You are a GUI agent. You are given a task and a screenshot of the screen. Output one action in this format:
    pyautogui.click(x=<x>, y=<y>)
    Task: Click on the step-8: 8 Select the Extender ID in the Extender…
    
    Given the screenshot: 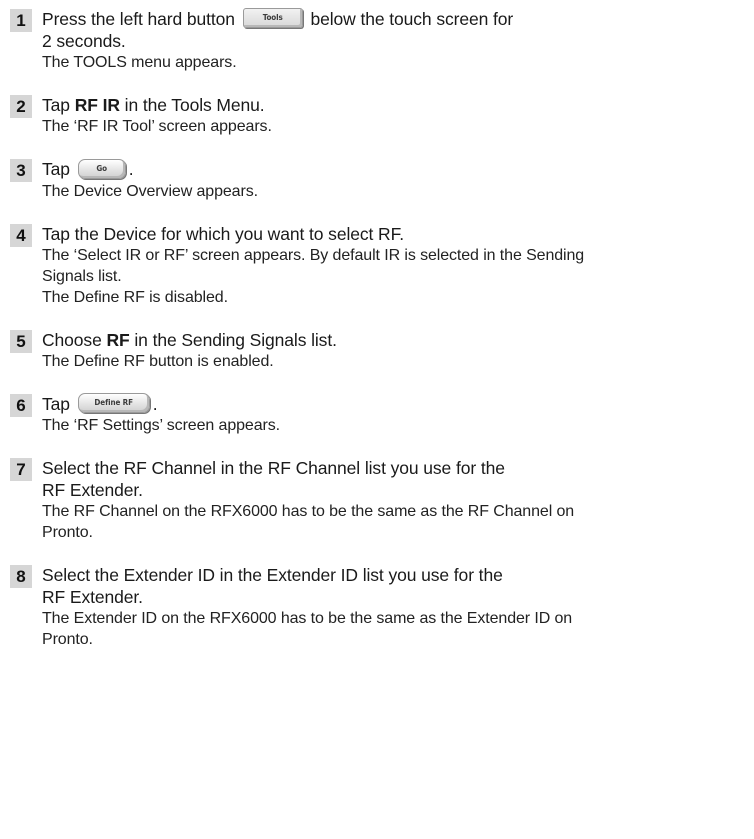 What is the action you would take?
    pyautogui.click(x=380, y=607)
    